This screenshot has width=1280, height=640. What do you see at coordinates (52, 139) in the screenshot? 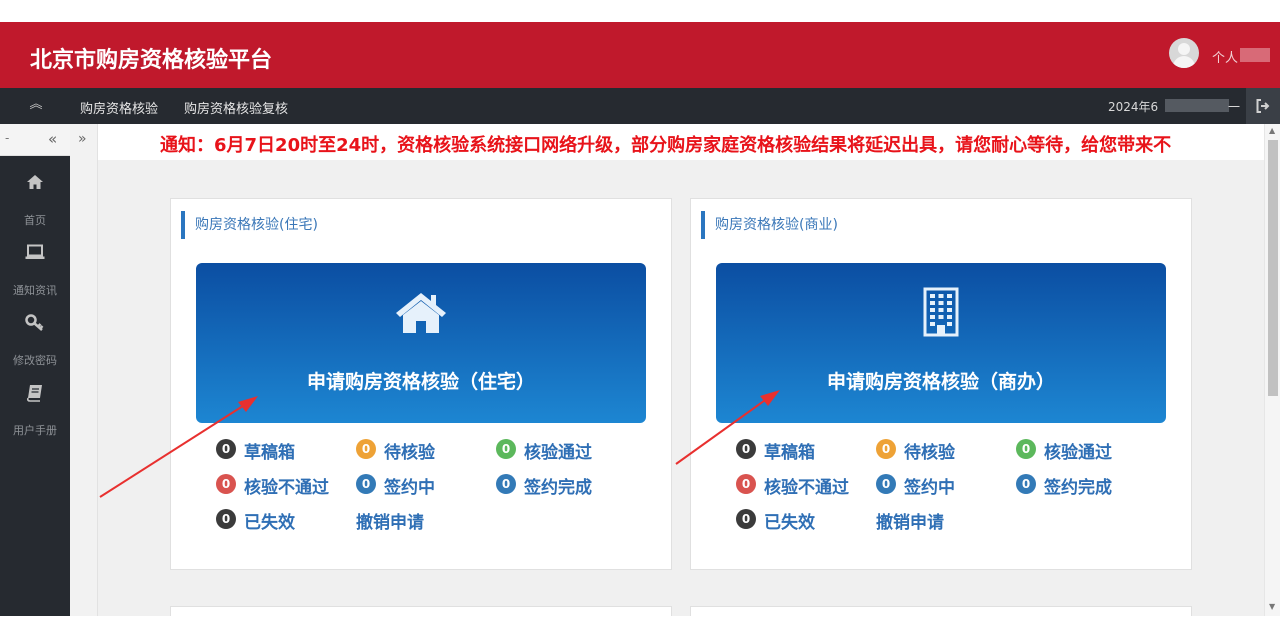
I see `collapse-left-icon: «` at bounding box center [52, 139].